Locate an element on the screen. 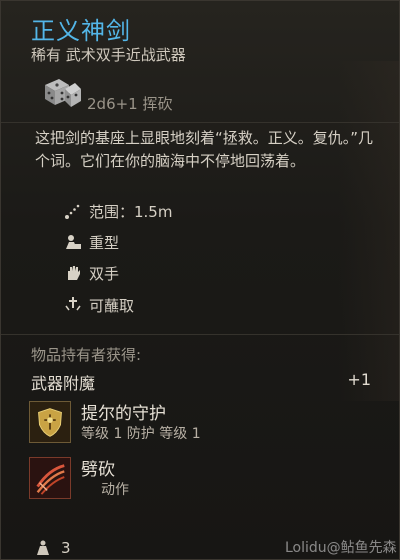  property-label: 范围：1.5m is located at coordinates (131, 211).